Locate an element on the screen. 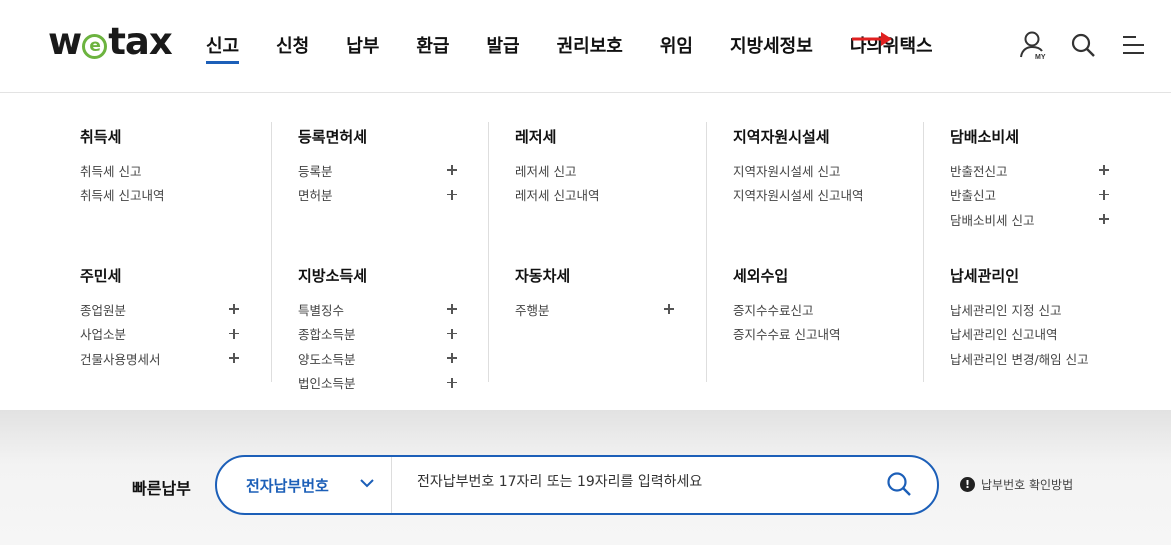 The width and height of the screenshot is (1171, 545). menu-group-title: 세외수입 is located at coordinates (761, 276).